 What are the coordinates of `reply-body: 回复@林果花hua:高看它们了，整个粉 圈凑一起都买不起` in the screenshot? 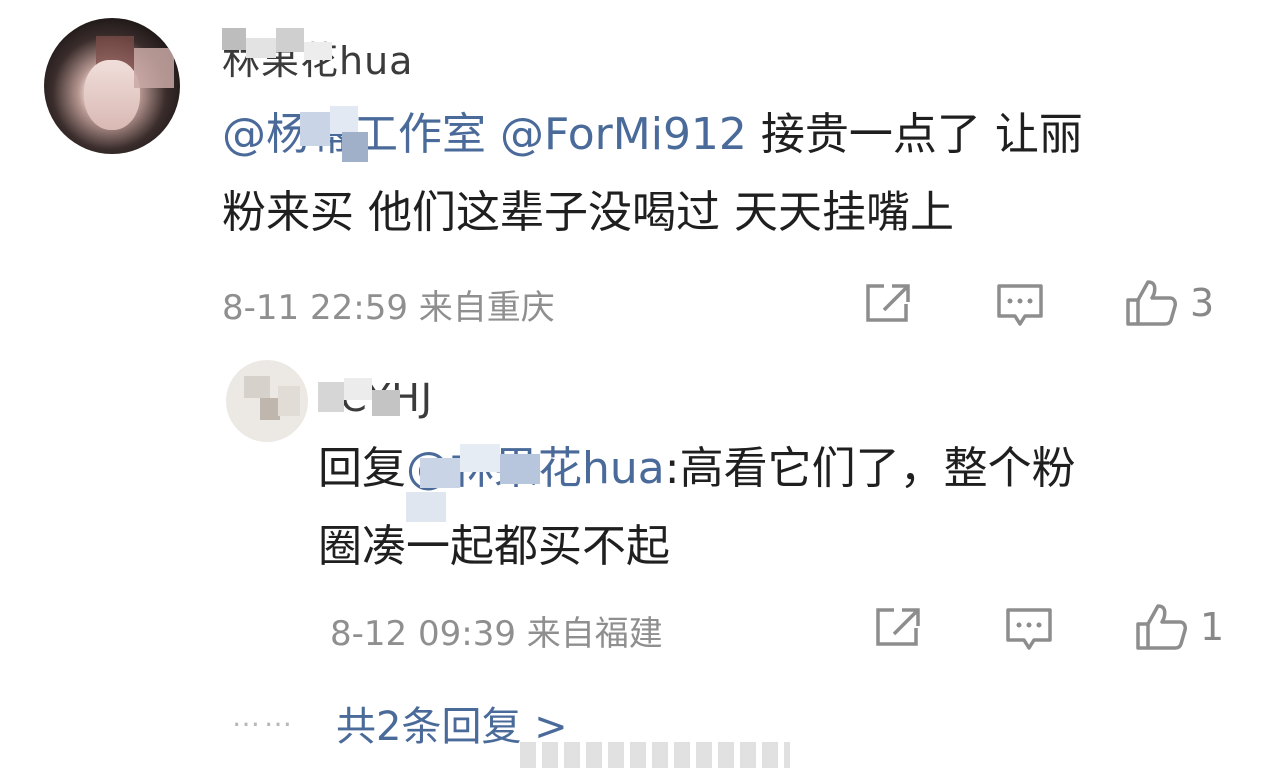 It's located at (778, 508).